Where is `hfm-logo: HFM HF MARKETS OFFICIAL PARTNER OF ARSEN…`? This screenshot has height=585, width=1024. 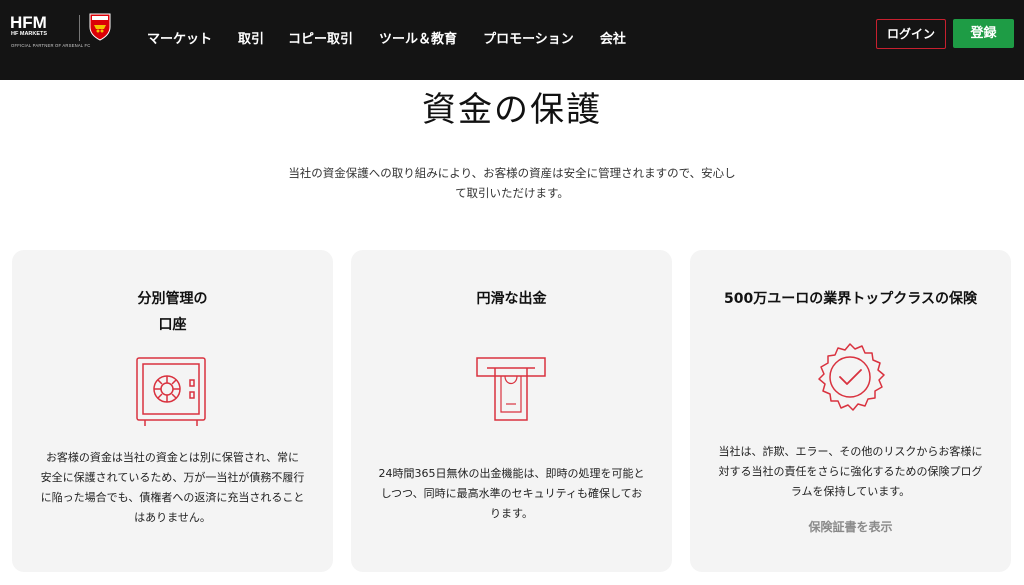 hfm-logo: HFM HF MARKETS OFFICIAL PARTNER OF ARSEN… is located at coordinates (60, 33).